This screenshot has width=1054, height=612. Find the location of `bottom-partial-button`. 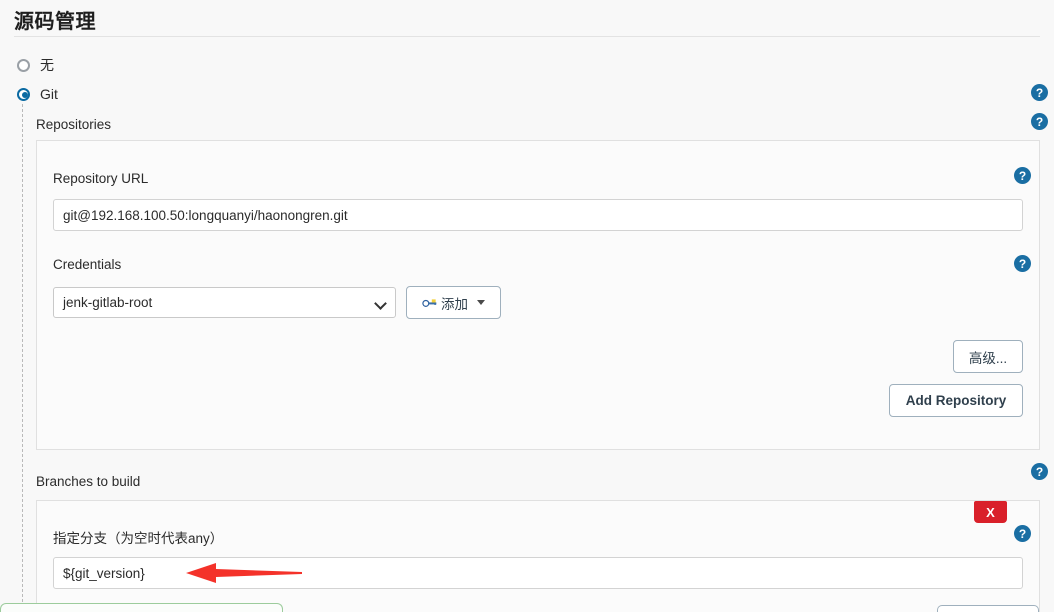

bottom-partial-button is located at coordinates (988, 608).